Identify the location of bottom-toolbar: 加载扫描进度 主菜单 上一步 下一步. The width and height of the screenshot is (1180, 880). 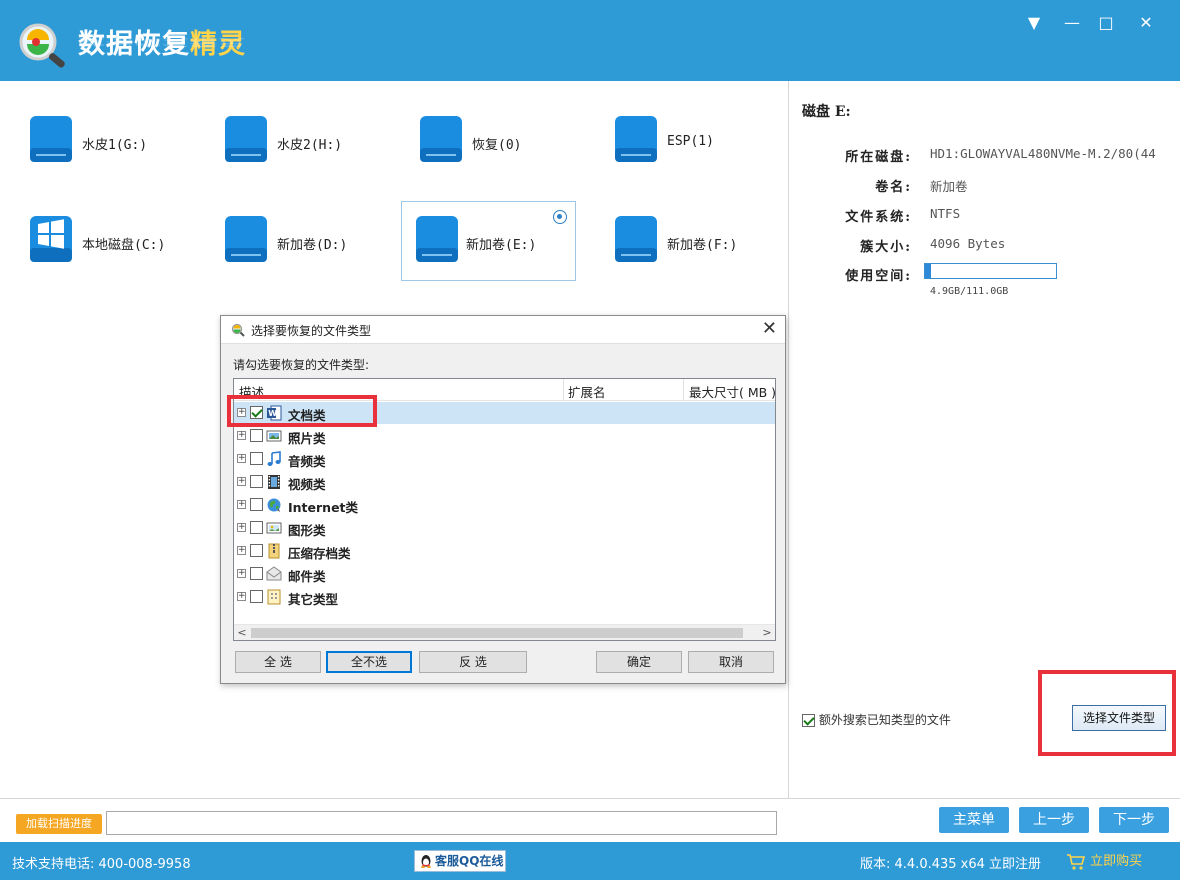
(590, 820).